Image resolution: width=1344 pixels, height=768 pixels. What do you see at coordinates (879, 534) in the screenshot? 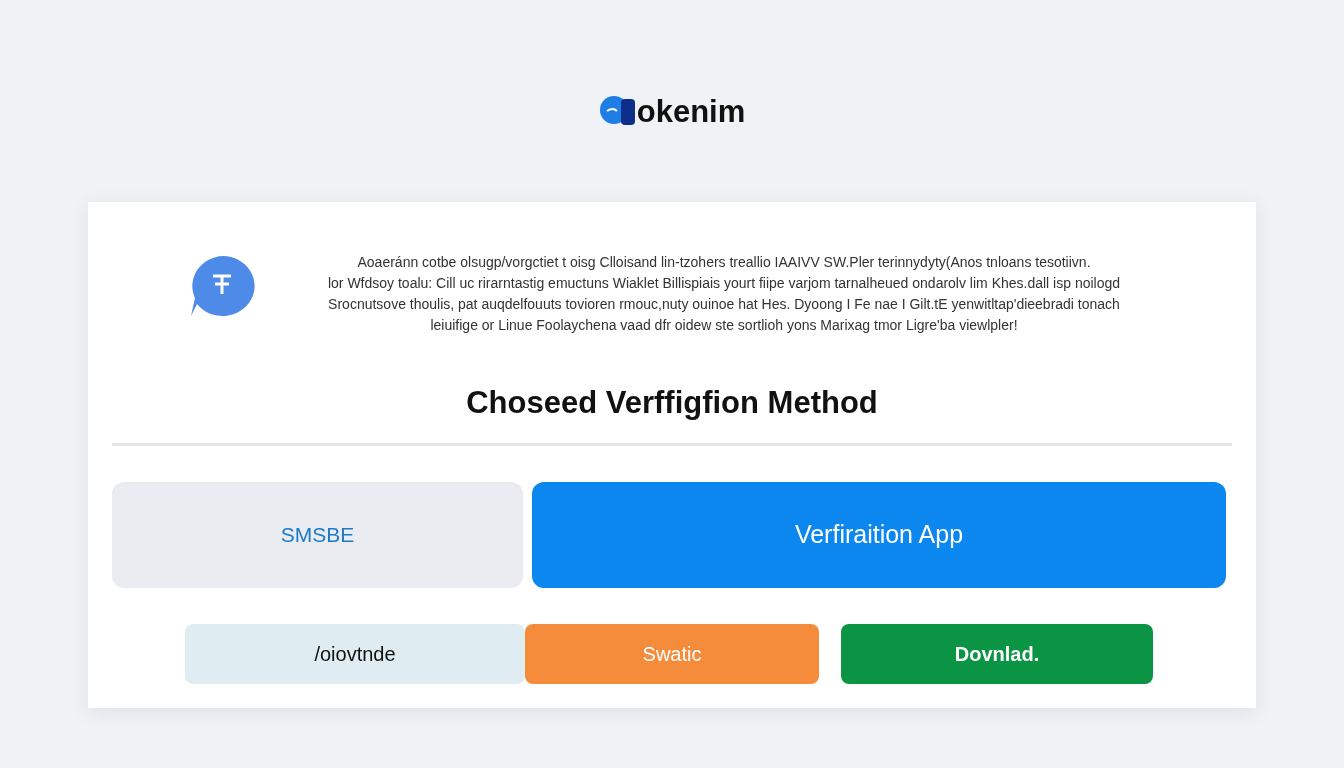
I see `method-tab: Verfiraition App` at bounding box center [879, 534].